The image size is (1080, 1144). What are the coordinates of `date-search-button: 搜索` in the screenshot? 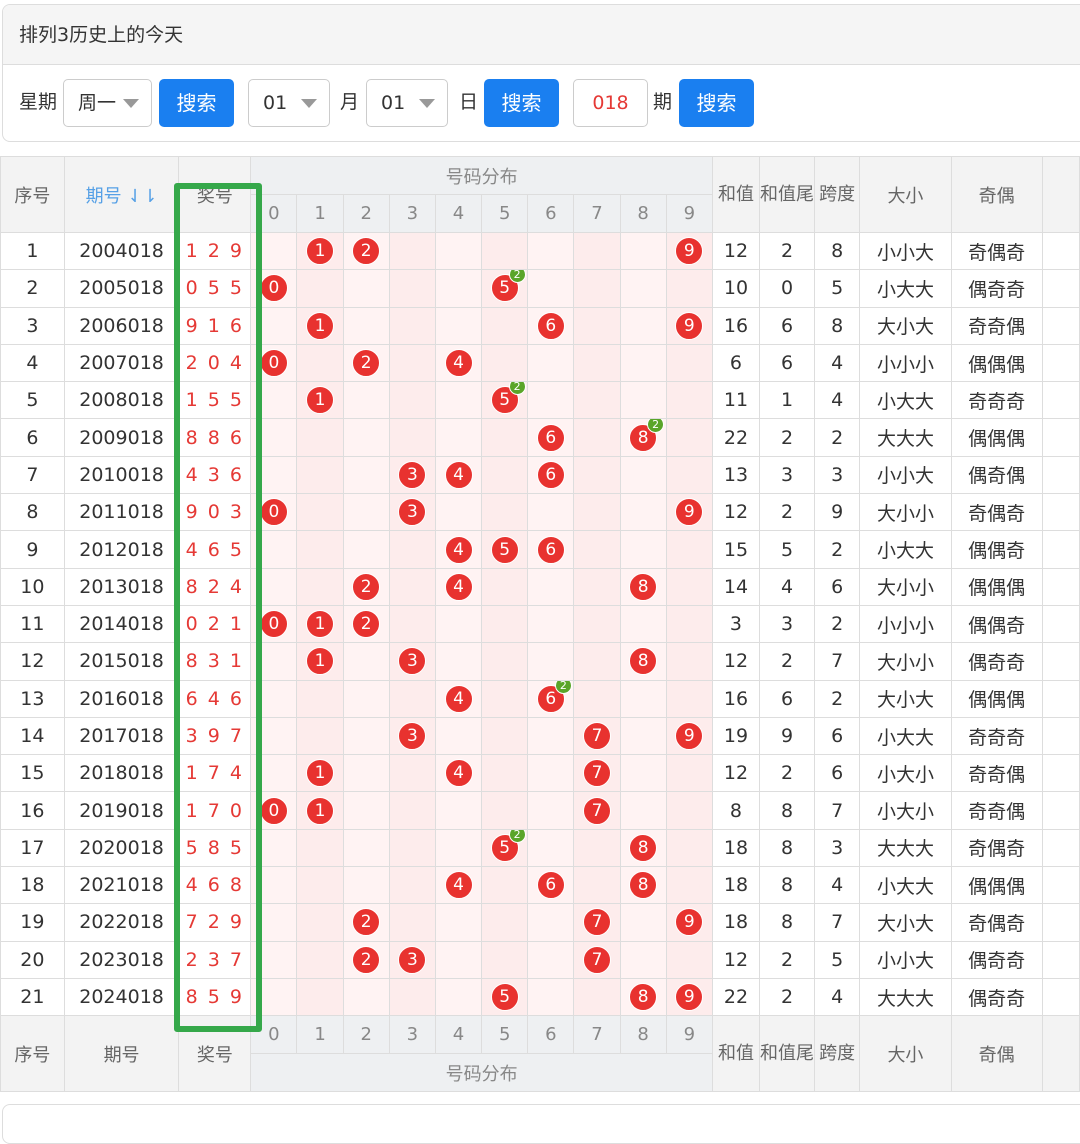 It's located at (521, 103).